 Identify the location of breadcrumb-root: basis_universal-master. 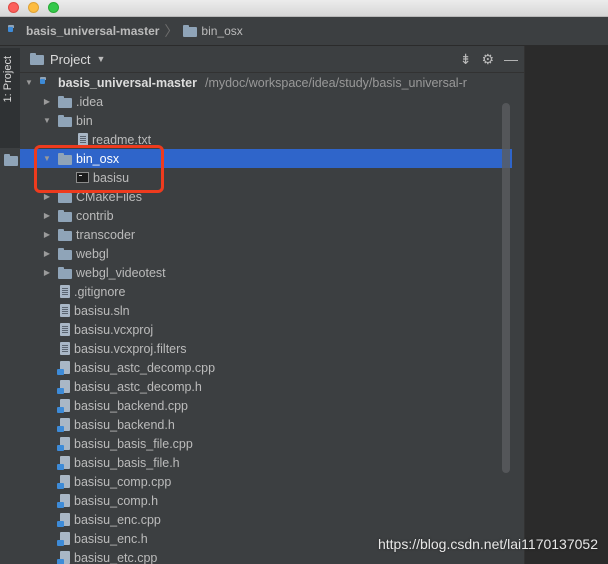
(83, 31).